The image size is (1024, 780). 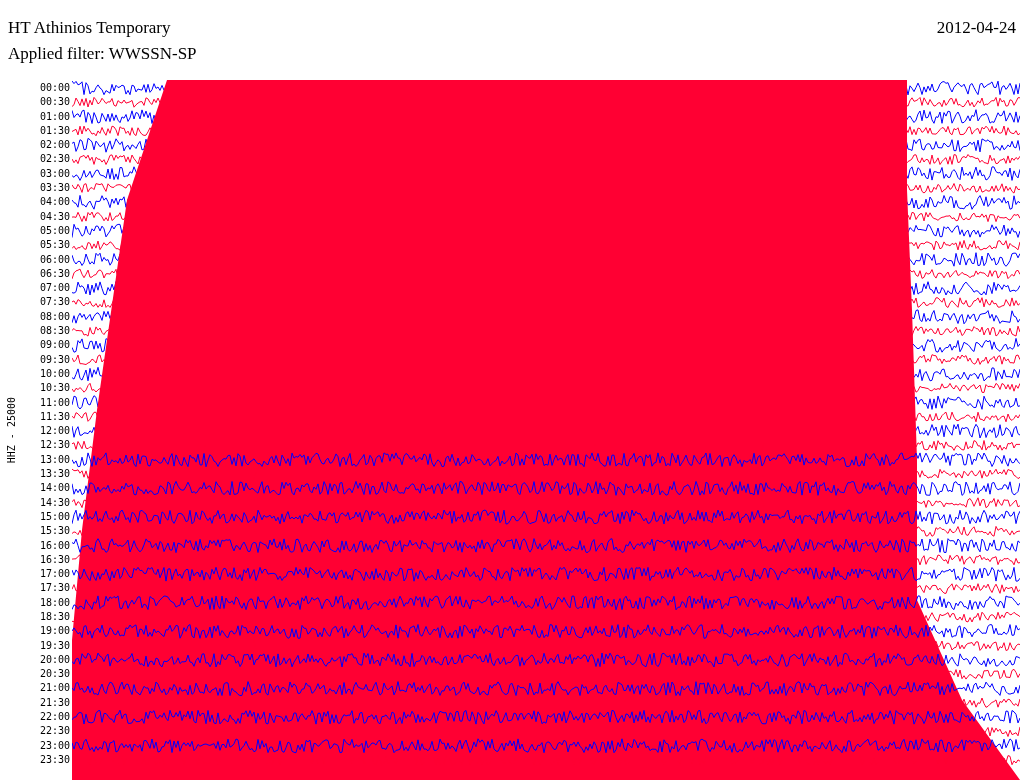 I want to click on time-label: 06:00, so click(x=54, y=259).